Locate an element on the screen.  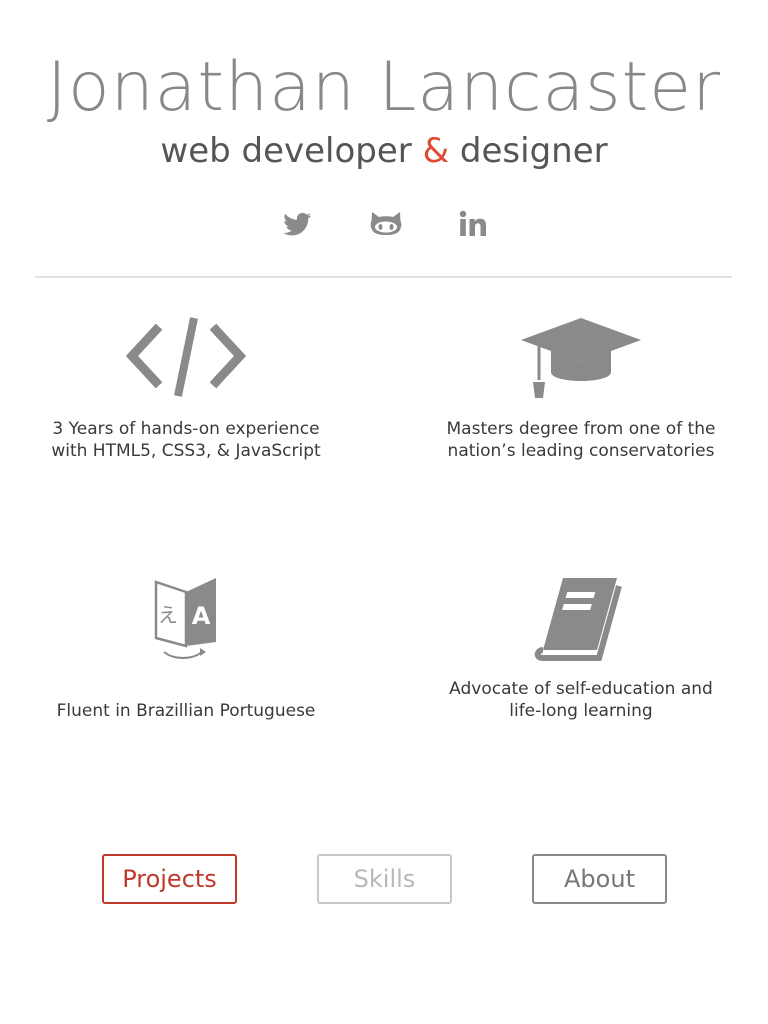
linkedin-icon is located at coordinates (472, 223).